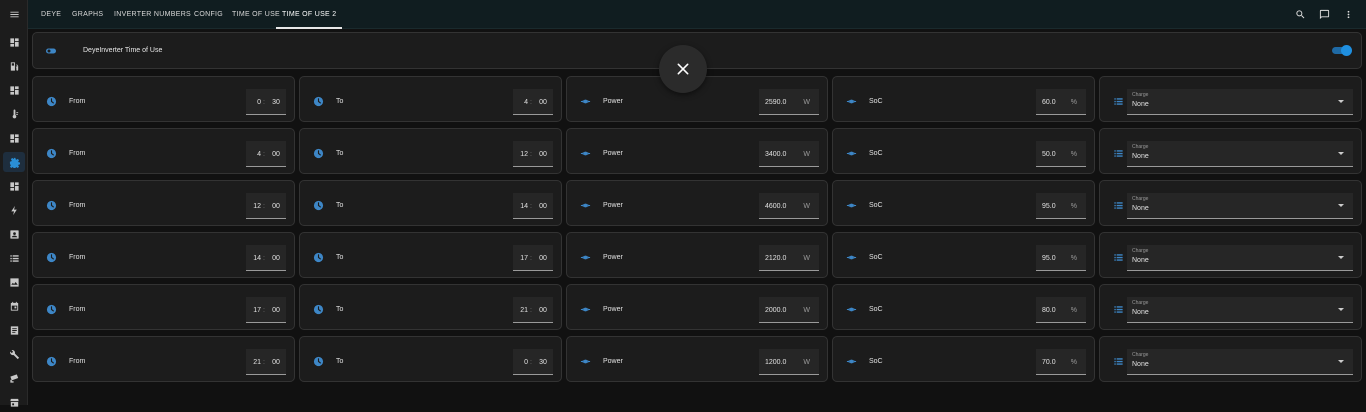 Image resolution: width=1366 pixels, height=412 pixels. Describe the element at coordinates (1348, 14) in the screenshot. I see `more-vertical-icon` at that location.